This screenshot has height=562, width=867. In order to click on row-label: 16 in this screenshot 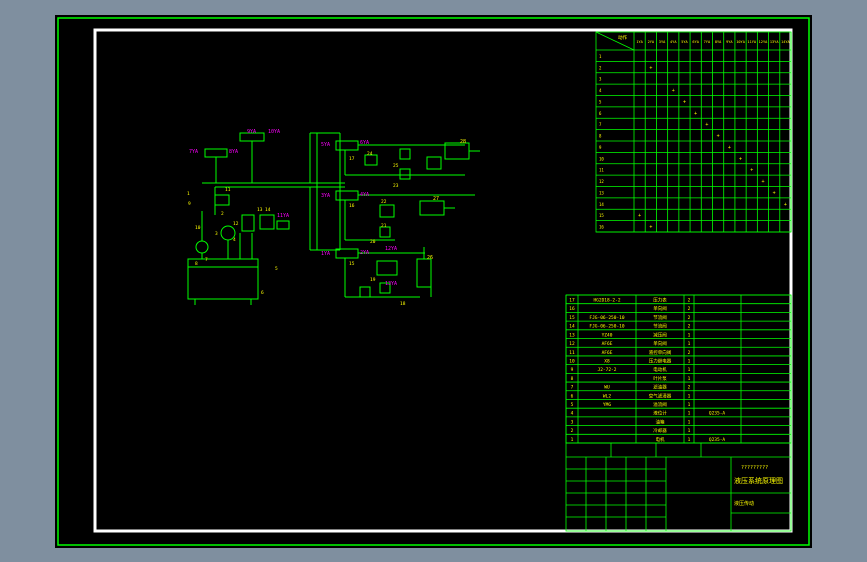, I will do `click(601, 227)`.